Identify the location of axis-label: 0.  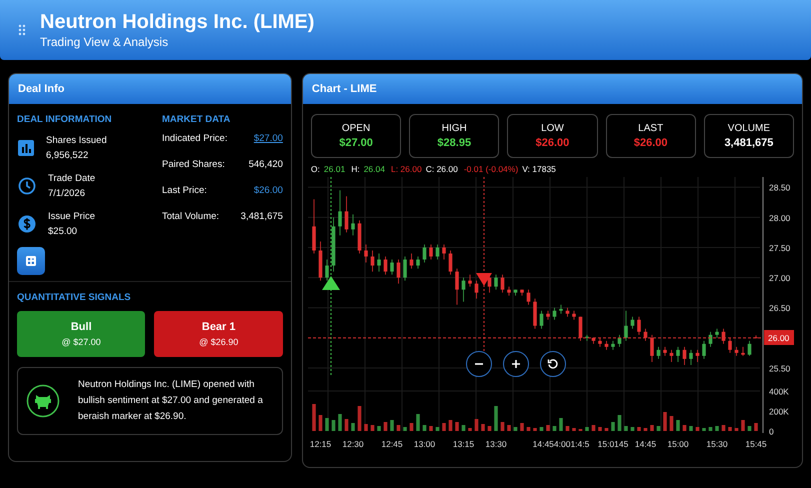
(771, 431).